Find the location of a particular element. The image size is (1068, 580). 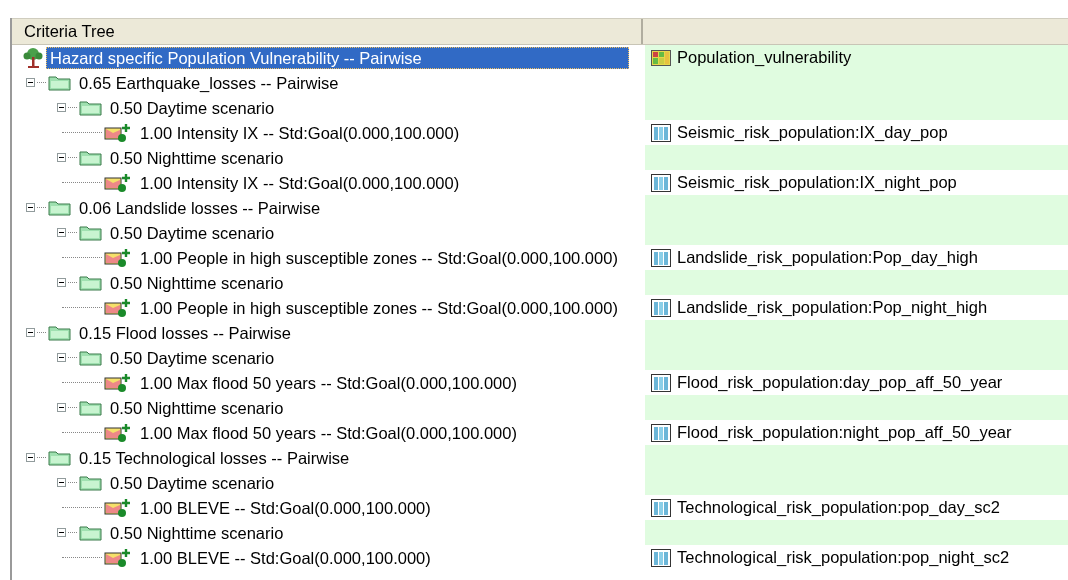

layer-name: Landslide_risk_population:Pop_night_high is located at coordinates (832, 307).